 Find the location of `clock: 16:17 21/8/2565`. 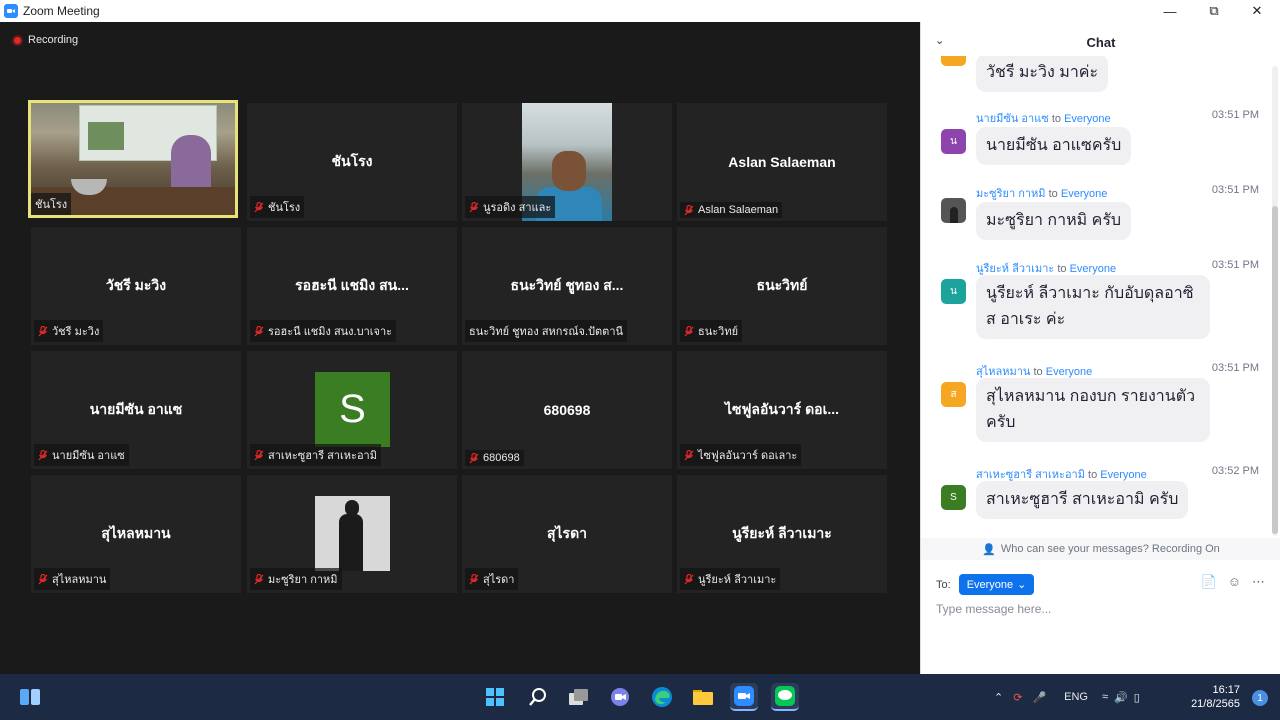

clock: 16:17 21/8/2565 is located at coordinates (1215, 697).